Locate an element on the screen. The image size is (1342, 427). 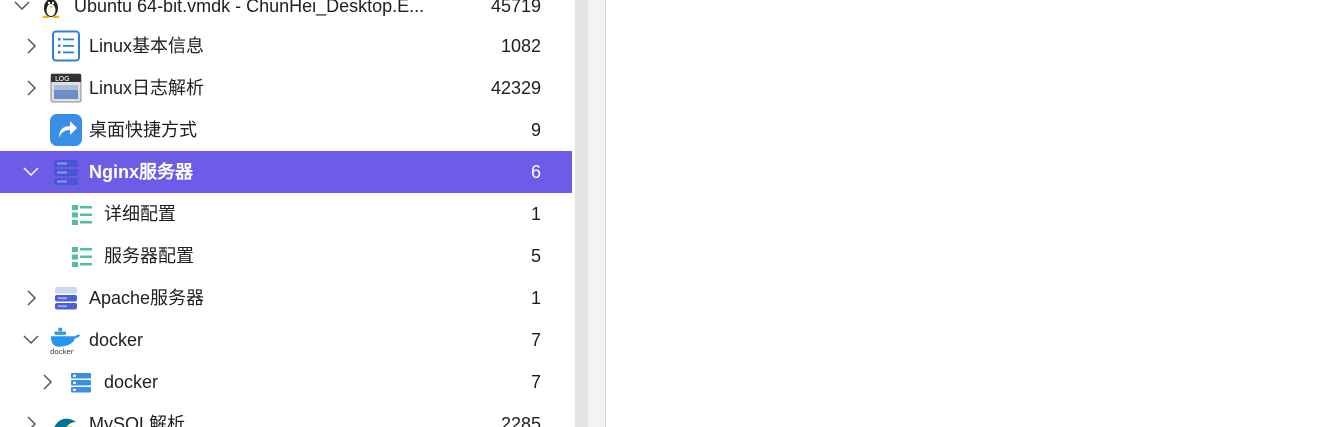
tree-row-count: 6 is located at coordinates (535, 172).